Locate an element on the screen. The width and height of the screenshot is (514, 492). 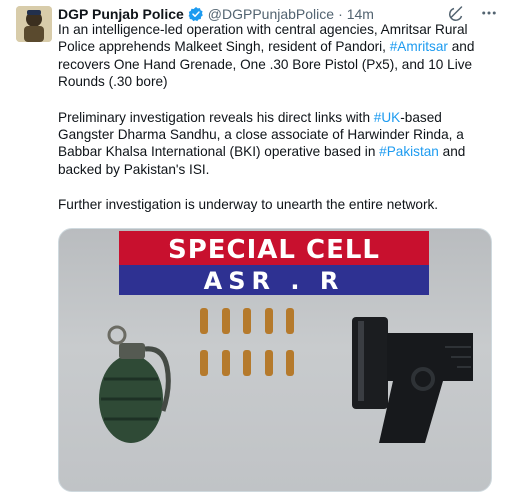
verified-badge-icon is located at coordinates (196, 14).